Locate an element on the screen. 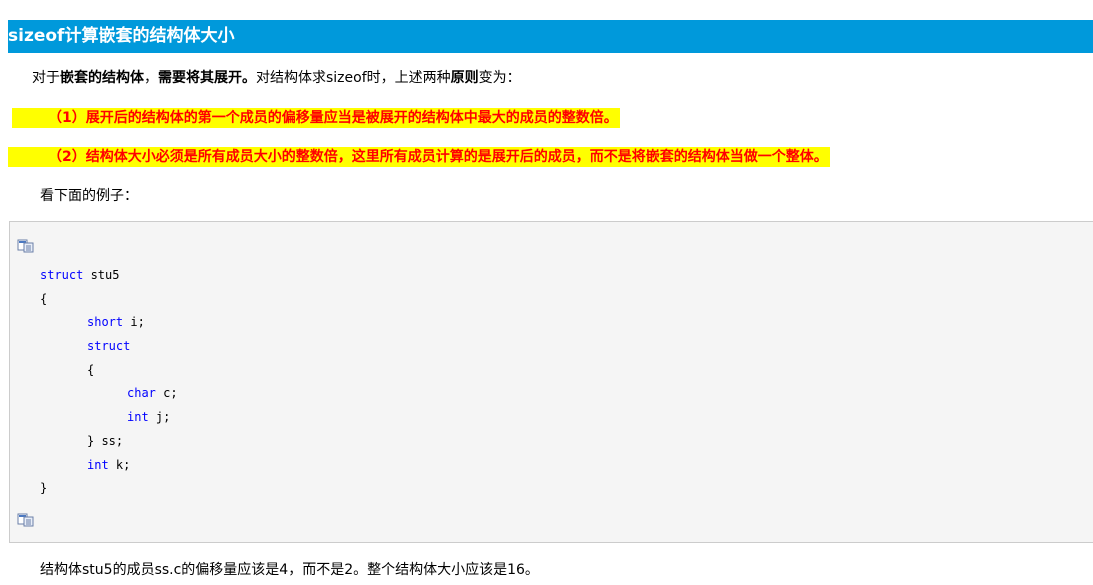 Image resolution: width=1093 pixels, height=585 pixels. code-line-1: struct stu5 is located at coordinates (79, 275).